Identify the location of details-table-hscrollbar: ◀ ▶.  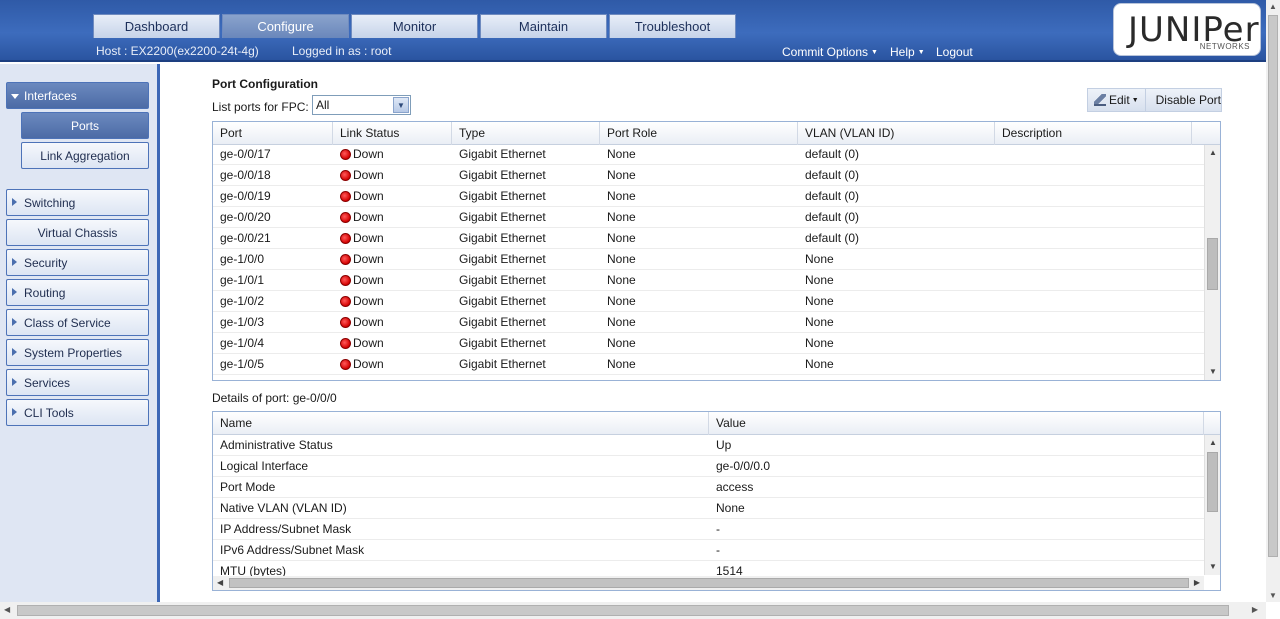
(708, 583).